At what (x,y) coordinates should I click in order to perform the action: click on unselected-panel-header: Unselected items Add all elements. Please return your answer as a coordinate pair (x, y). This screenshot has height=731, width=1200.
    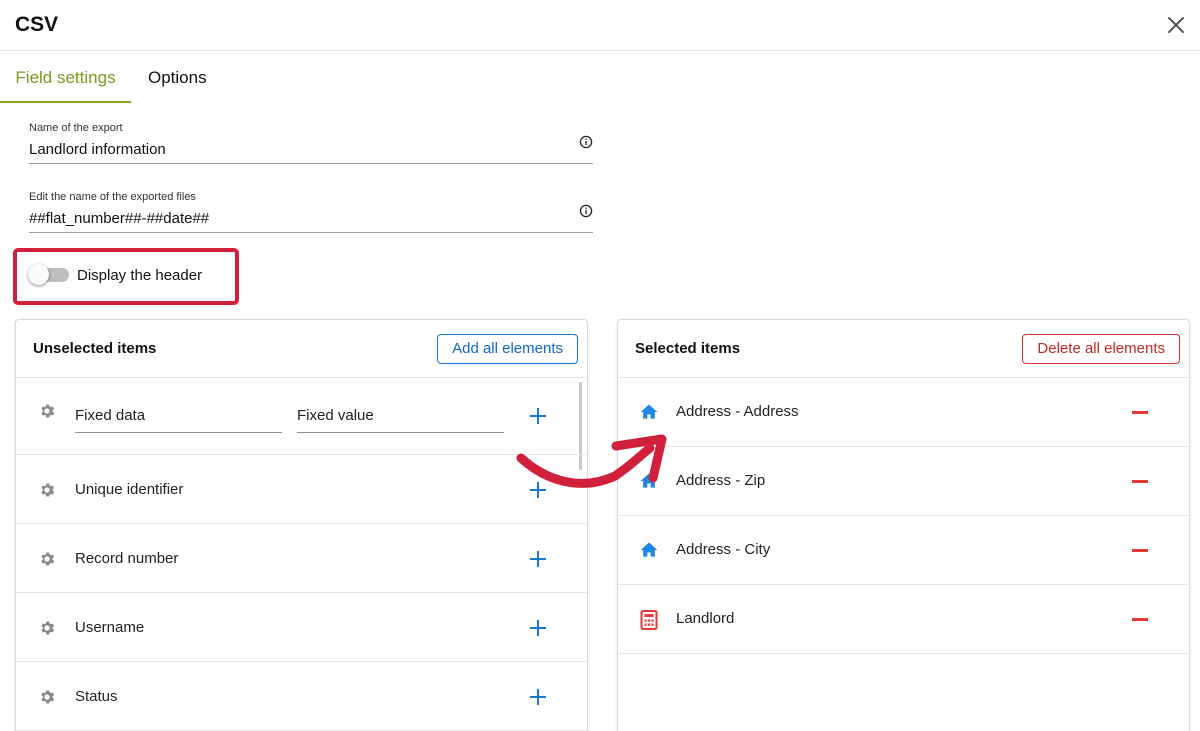
    Looking at the image, I should click on (301, 349).